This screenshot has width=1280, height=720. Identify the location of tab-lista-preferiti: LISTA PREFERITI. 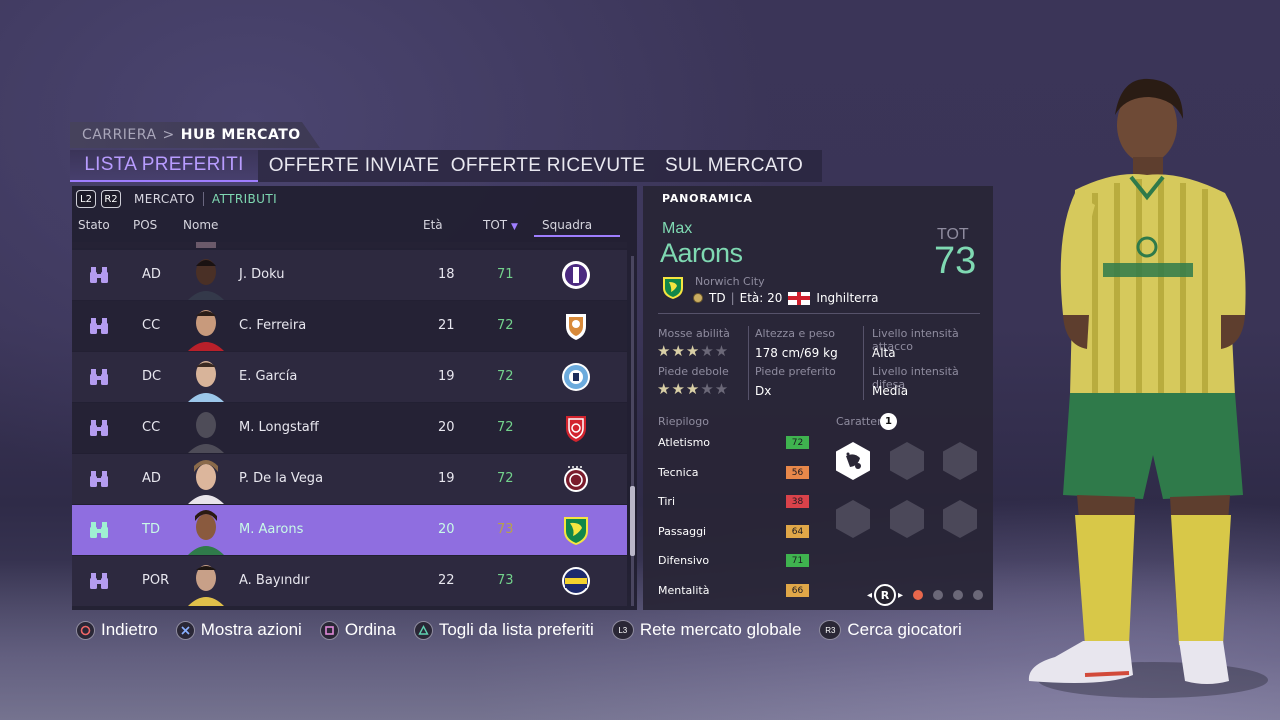
(164, 166).